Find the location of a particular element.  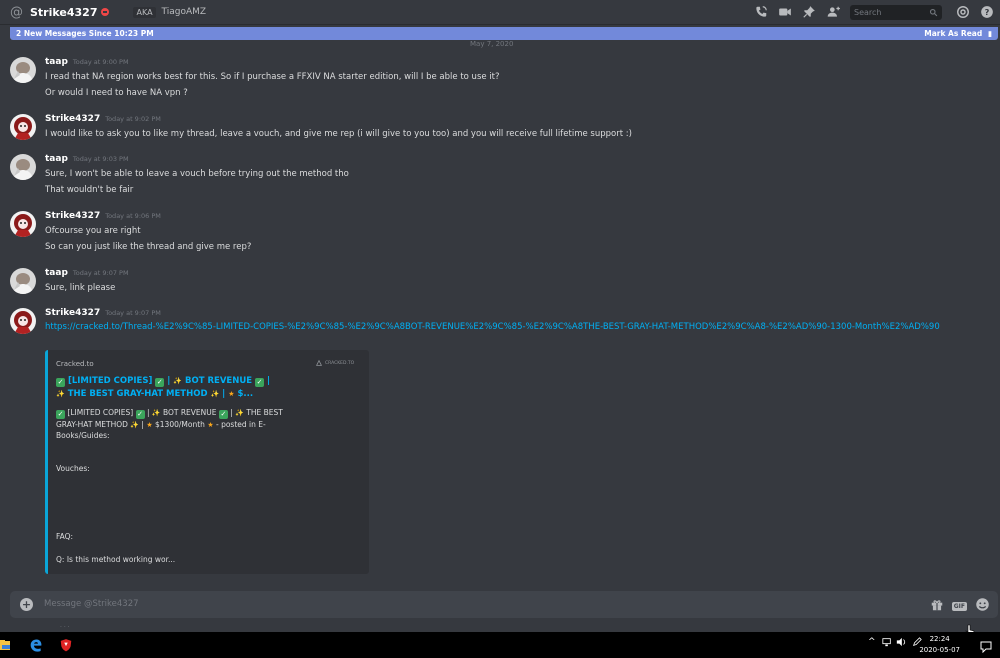

embed-thumbnail: CRACKED.TO is located at coordinates (335, 363).